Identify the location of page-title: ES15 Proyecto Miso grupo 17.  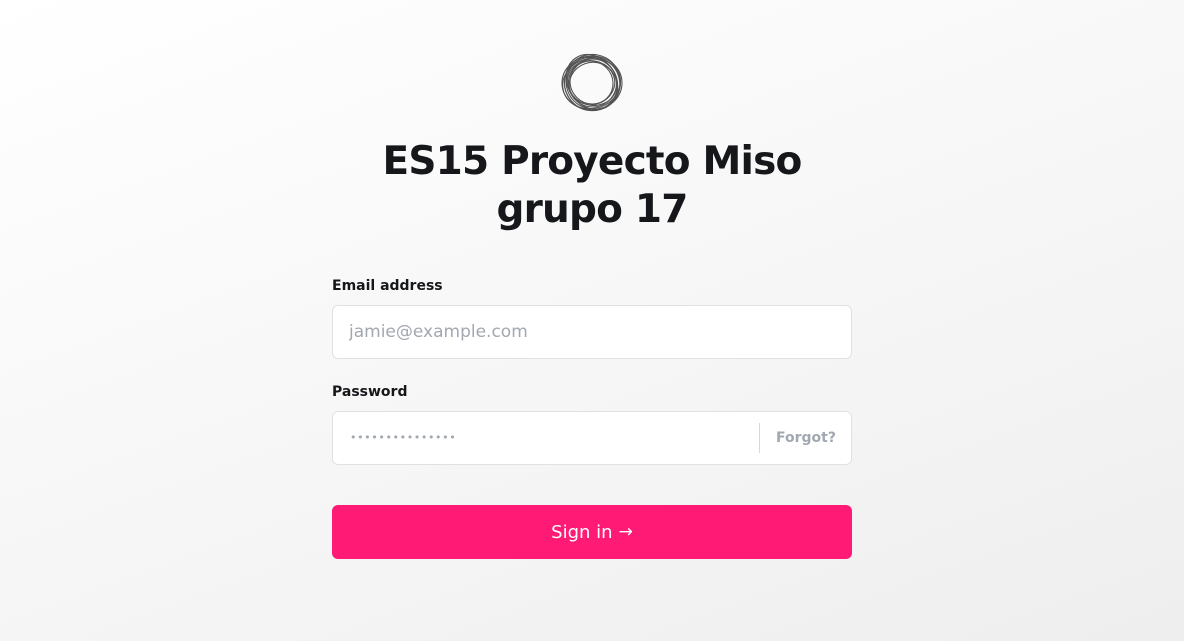
(592, 185).